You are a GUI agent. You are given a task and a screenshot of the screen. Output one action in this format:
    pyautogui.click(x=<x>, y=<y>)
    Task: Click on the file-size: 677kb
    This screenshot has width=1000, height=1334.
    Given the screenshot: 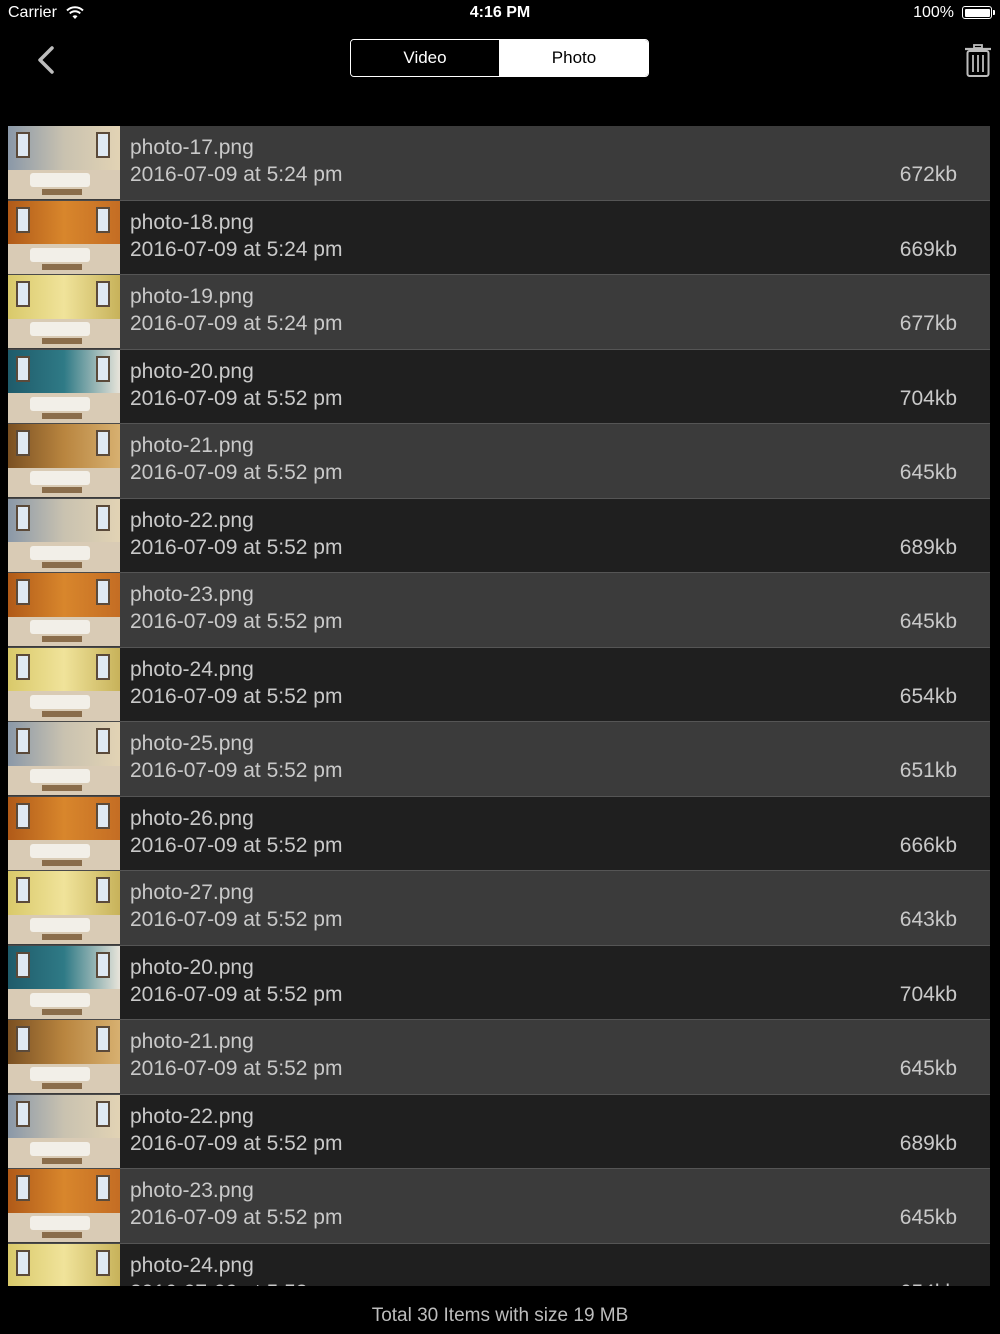 What is the action you would take?
    pyautogui.click(x=928, y=323)
    